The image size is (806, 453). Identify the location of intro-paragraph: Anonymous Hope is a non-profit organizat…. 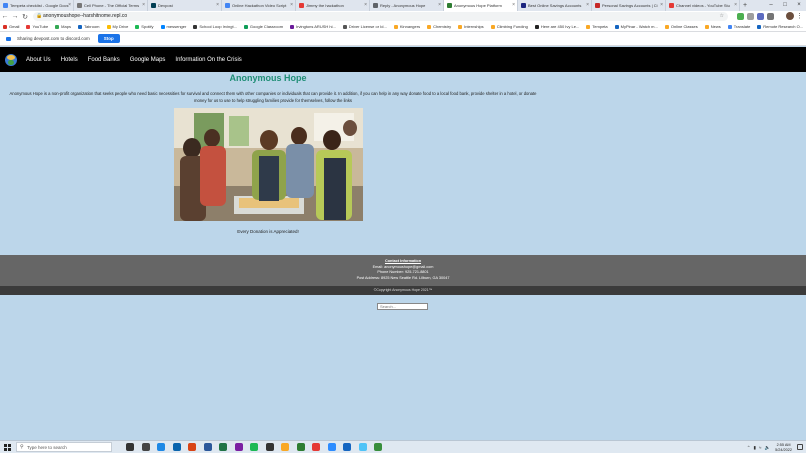
(273, 97).